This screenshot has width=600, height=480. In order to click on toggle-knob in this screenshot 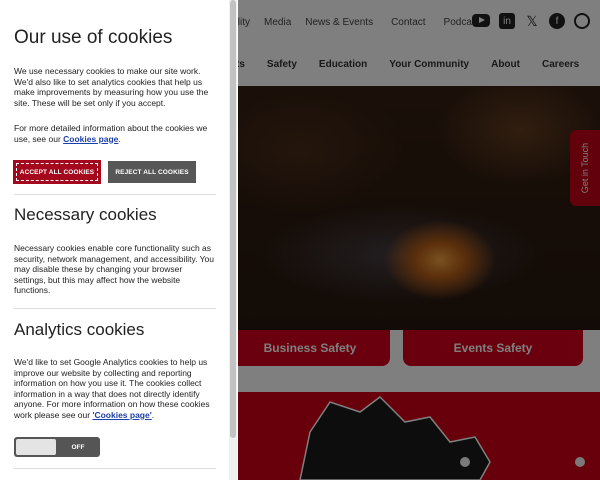, I will do `click(36, 447)`.